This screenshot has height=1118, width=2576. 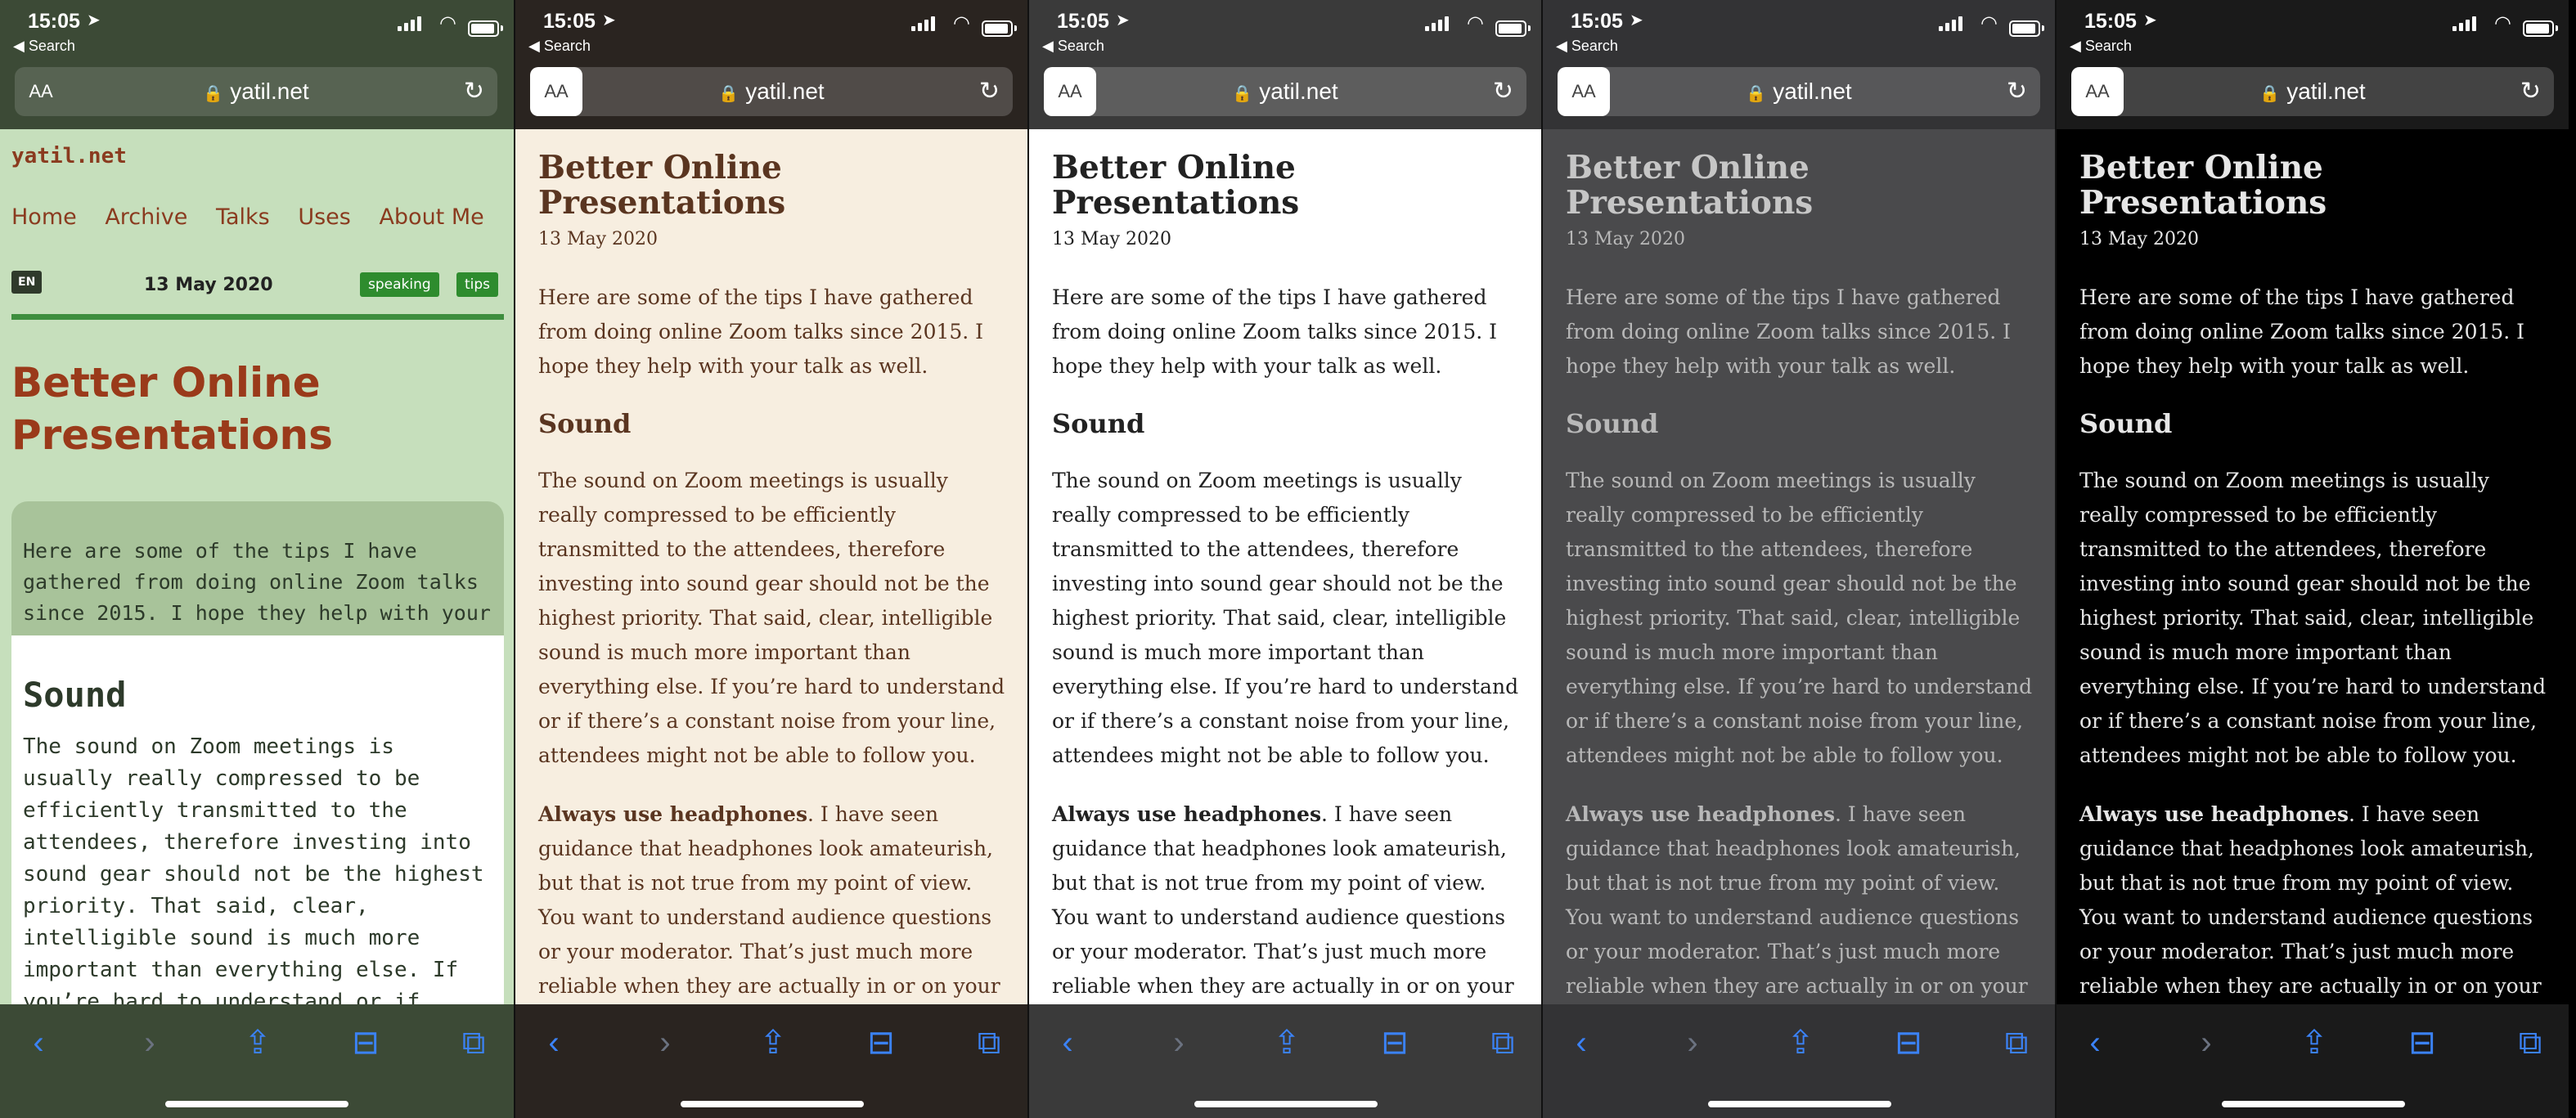 What do you see at coordinates (962, 23) in the screenshot?
I see `wifi-icon: ◠` at bounding box center [962, 23].